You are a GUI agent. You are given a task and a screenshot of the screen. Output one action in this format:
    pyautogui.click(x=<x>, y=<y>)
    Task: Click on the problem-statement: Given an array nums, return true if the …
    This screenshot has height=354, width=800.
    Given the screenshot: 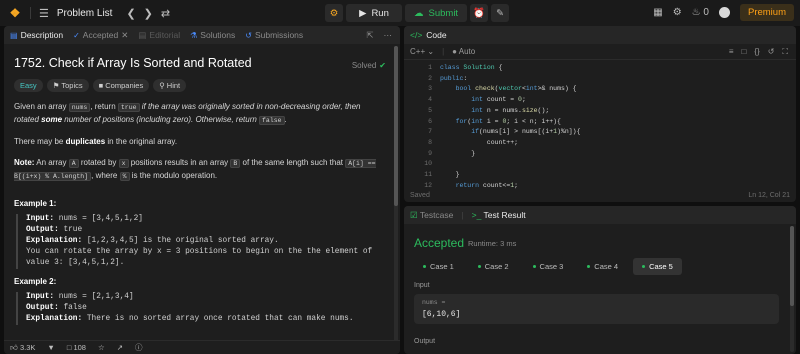 What is the action you would take?
    pyautogui.click(x=200, y=114)
    